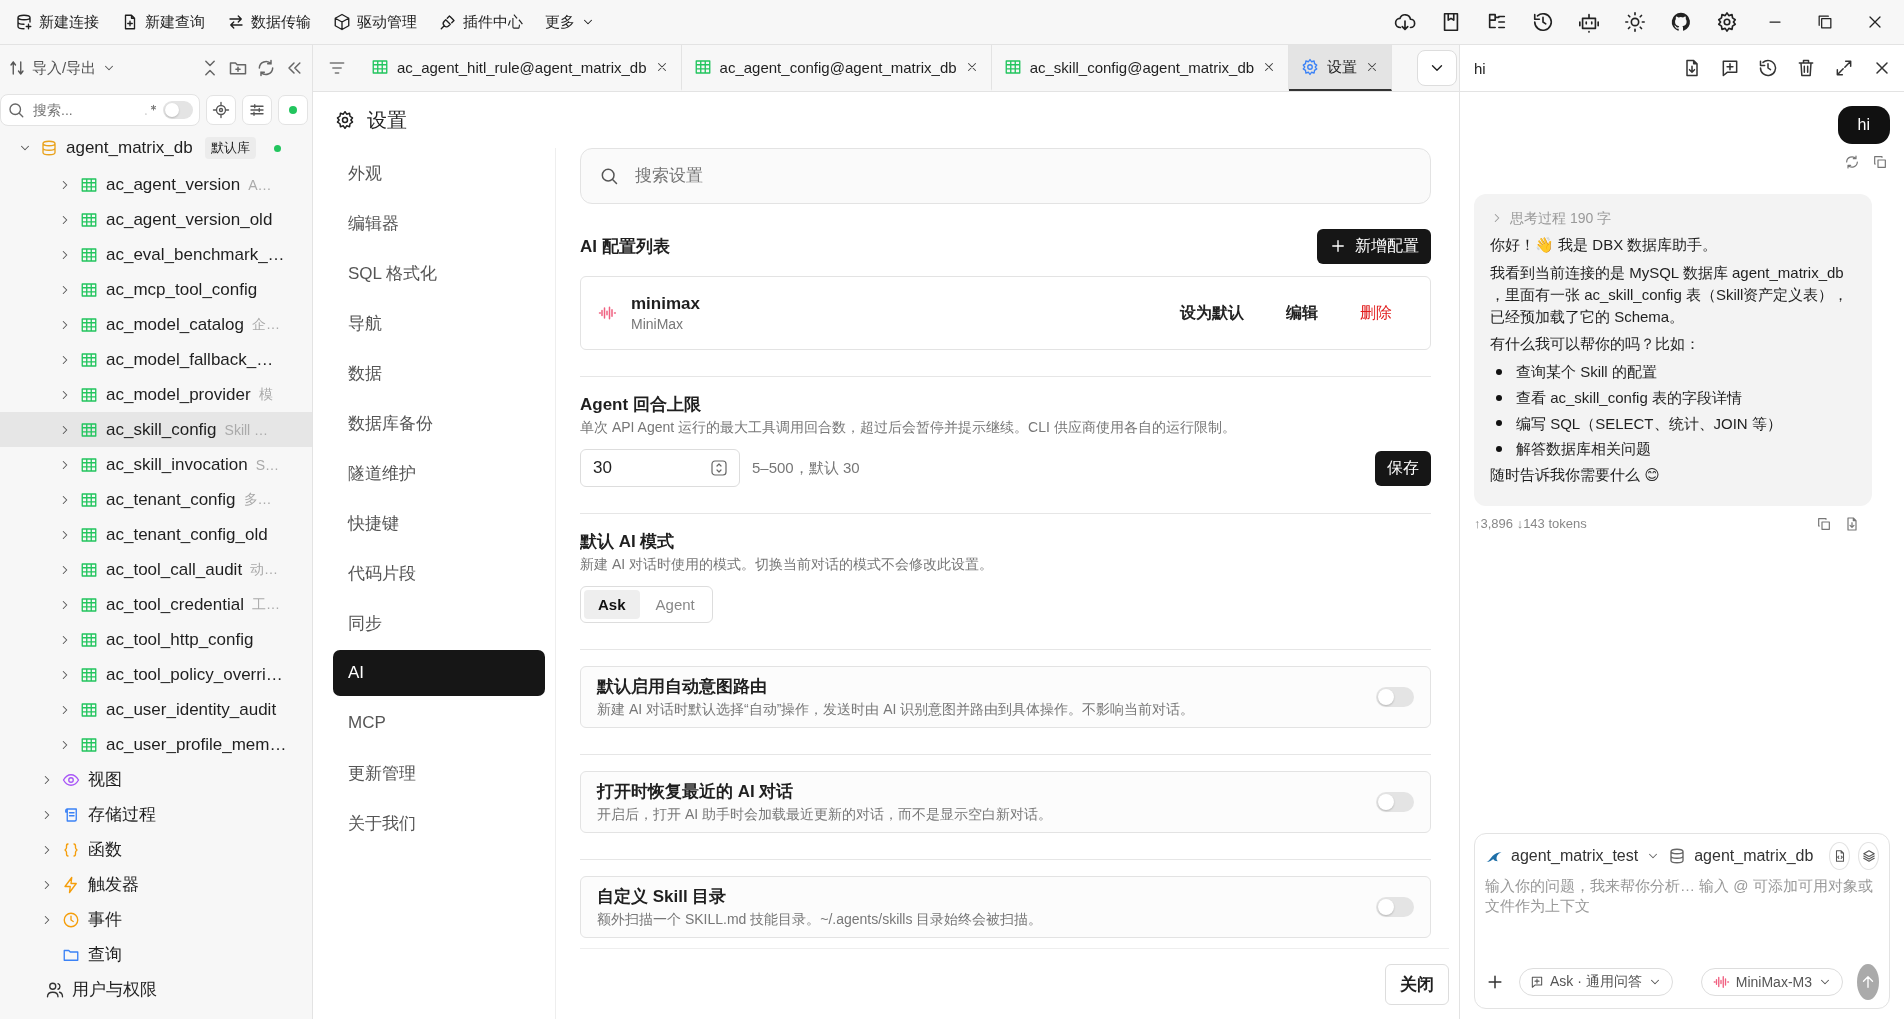 This screenshot has width=1904, height=1019. I want to click on stepper-icon, so click(719, 468).